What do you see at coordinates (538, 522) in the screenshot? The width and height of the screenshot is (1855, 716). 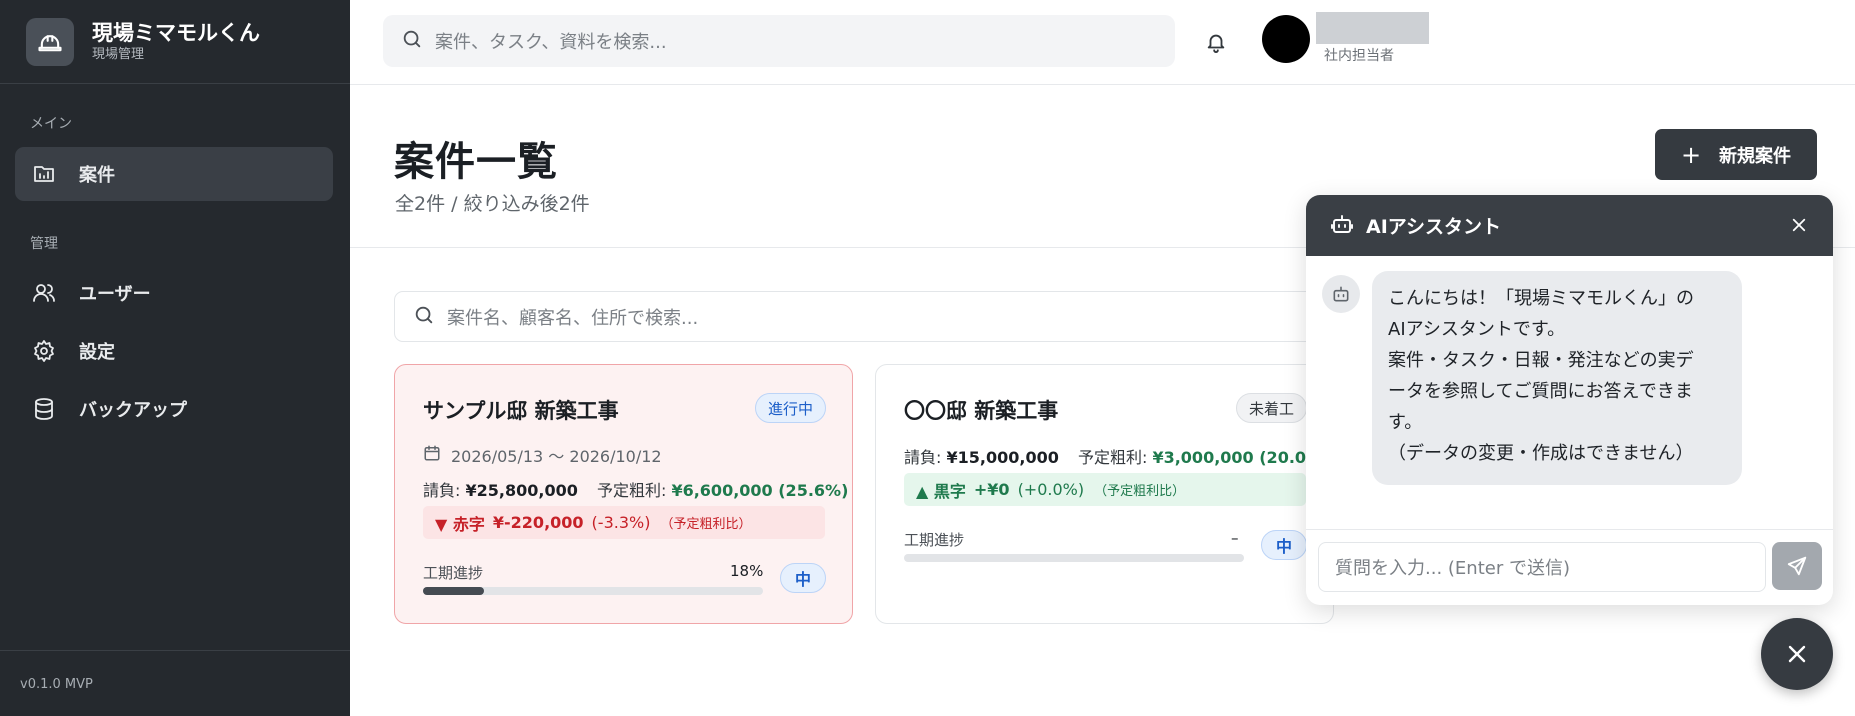 I see `balance-value: ¥-220,000` at bounding box center [538, 522].